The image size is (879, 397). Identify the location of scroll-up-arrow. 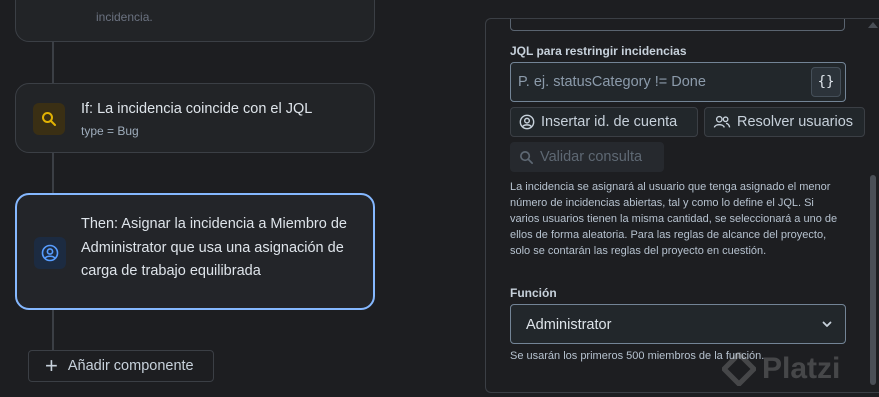
(873, 25).